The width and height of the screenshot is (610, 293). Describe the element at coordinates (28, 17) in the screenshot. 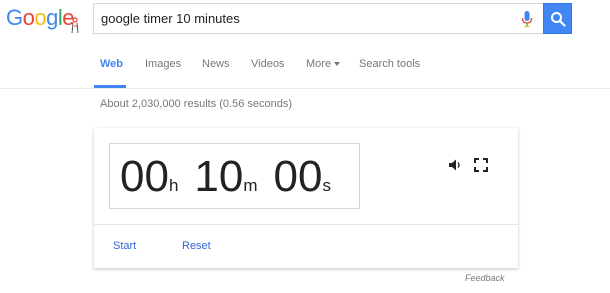

I see `logo-letter-o1: o` at that location.